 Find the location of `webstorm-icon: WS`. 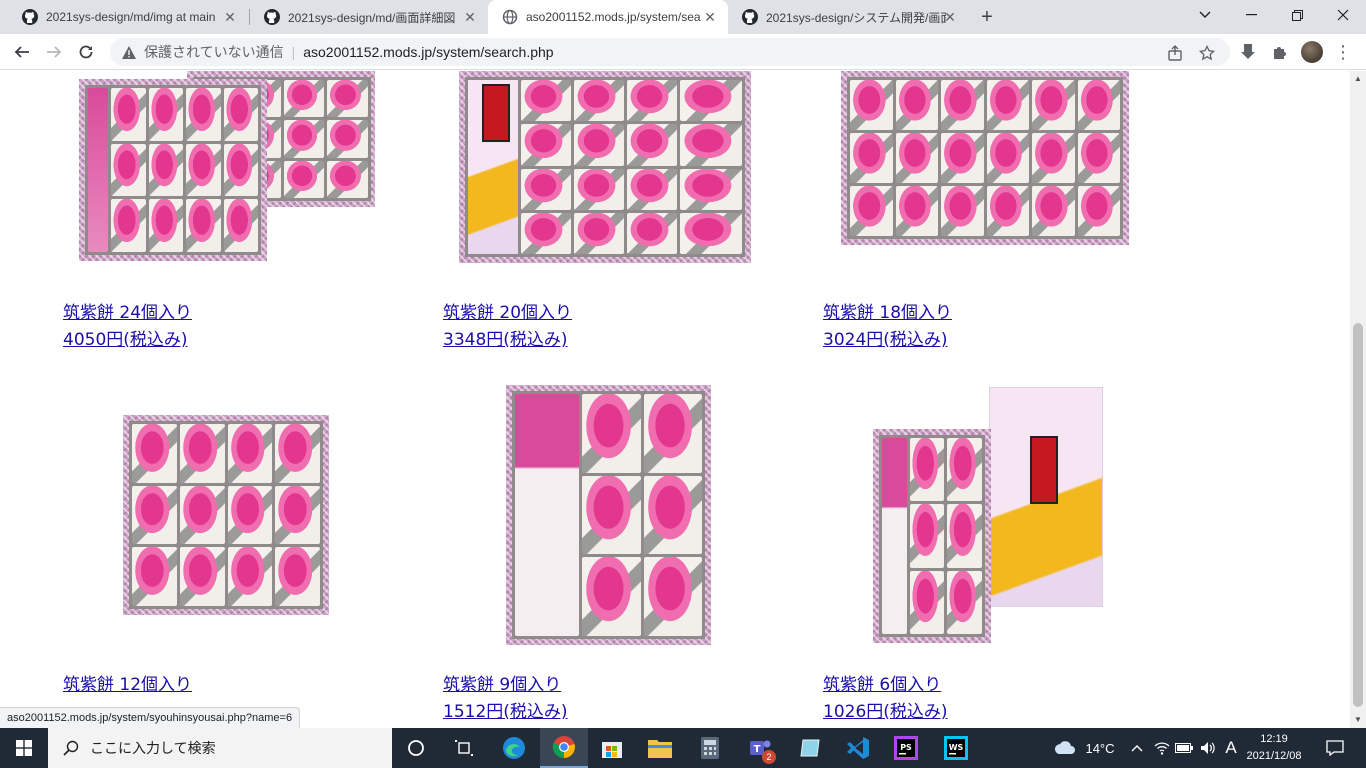

webstorm-icon: WS is located at coordinates (956, 748).